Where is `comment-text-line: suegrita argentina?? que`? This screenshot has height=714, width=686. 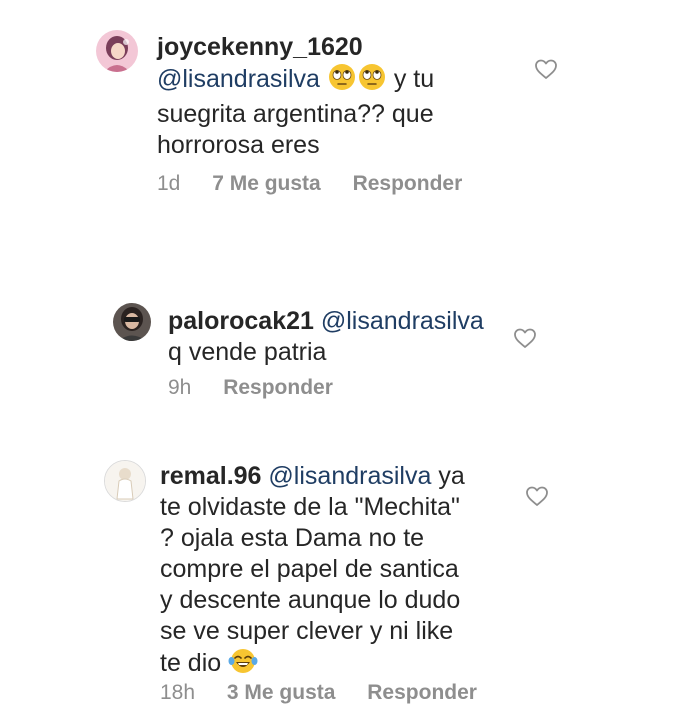 comment-text-line: suegrita argentina?? que is located at coordinates (295, 114).